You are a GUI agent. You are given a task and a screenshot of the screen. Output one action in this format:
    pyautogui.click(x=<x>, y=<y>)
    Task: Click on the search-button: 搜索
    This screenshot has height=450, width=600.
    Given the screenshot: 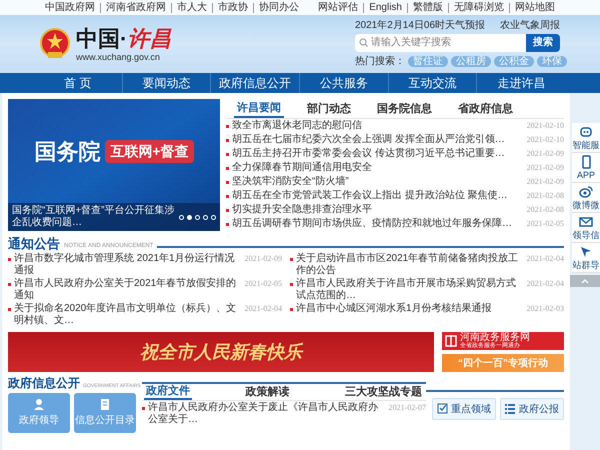 What is the action you would take?
    pyautogui.click(x=543, y=43)
    